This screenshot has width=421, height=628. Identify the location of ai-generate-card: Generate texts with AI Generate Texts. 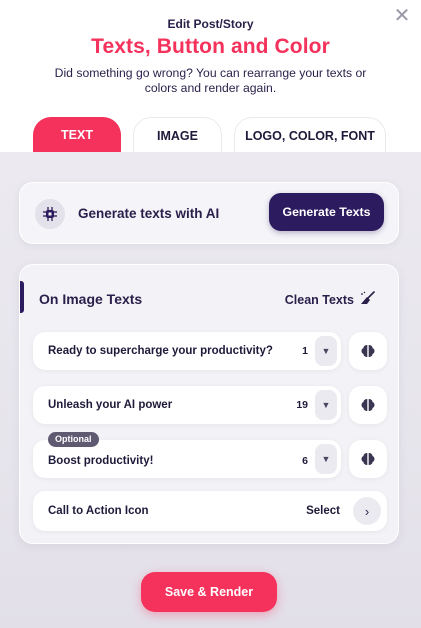
(209, 213).